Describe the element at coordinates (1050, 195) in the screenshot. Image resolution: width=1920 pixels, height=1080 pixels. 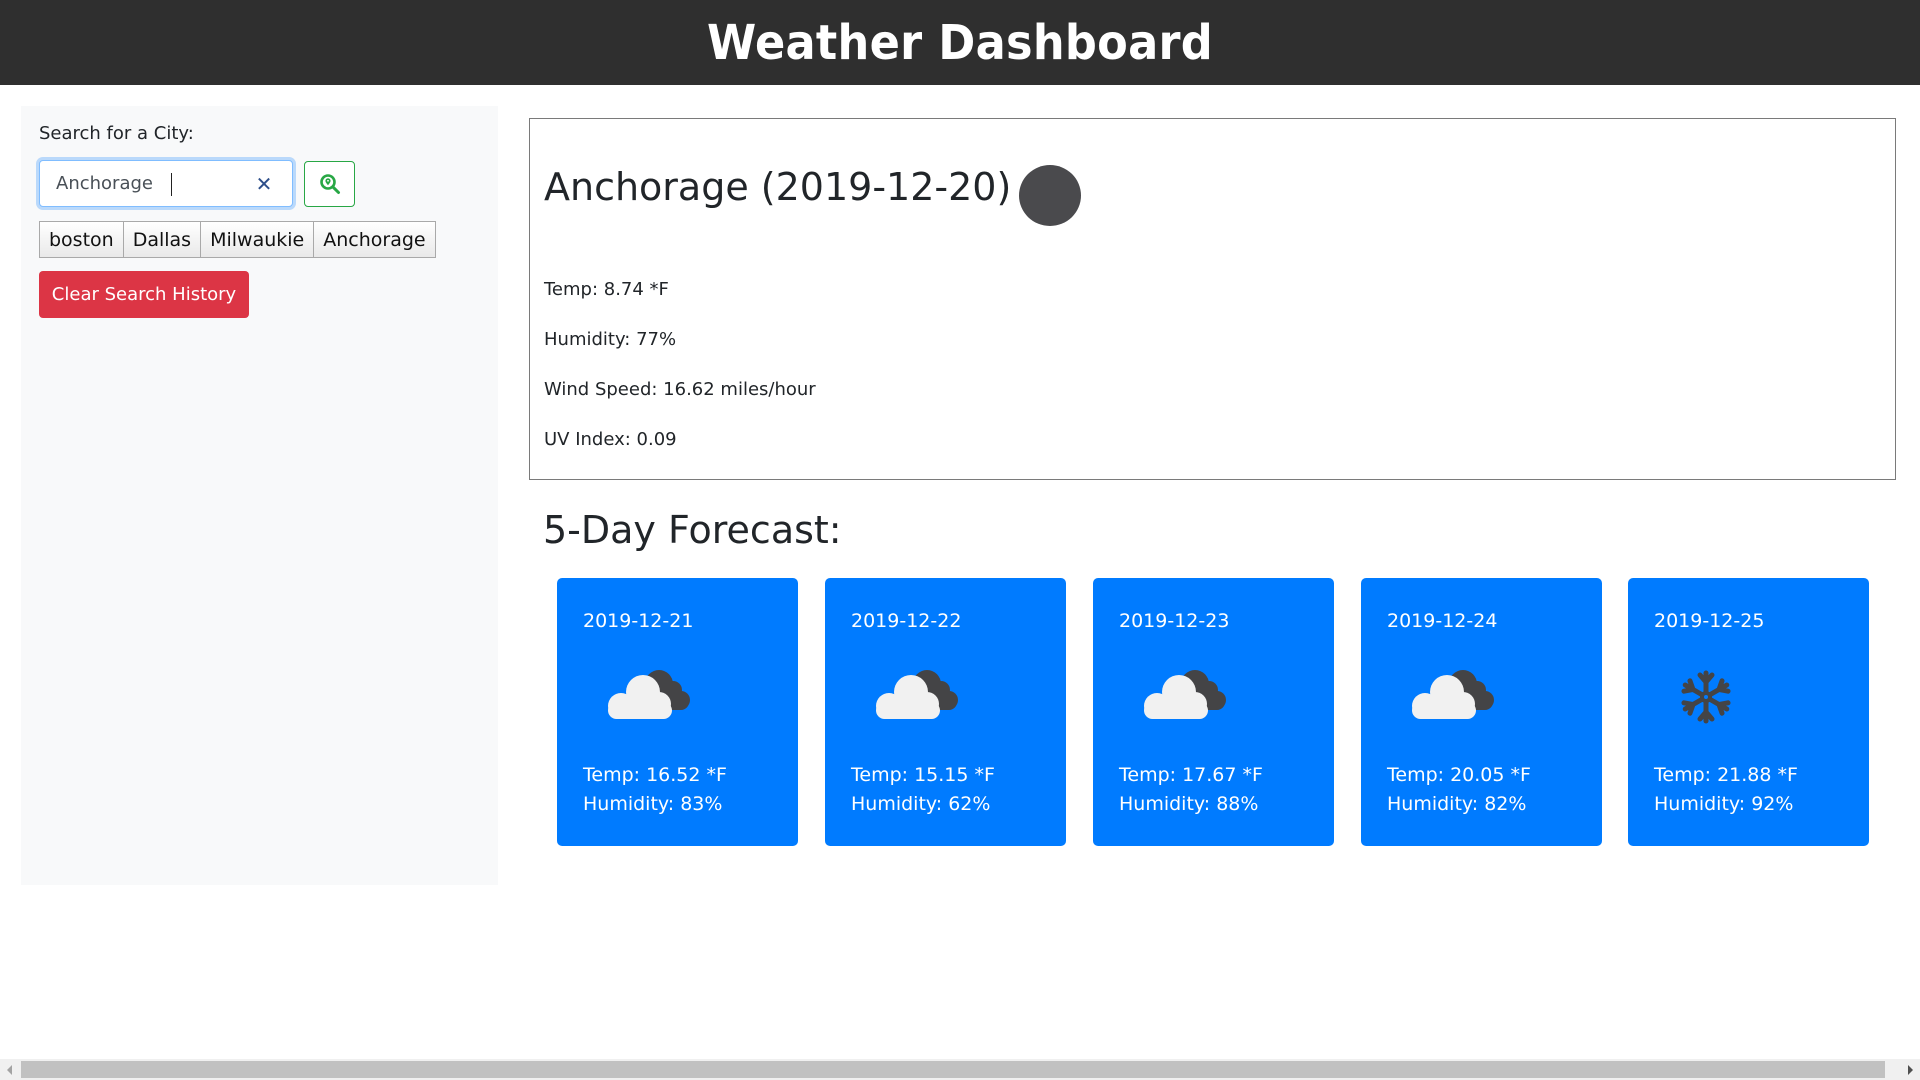
I see `weather-icon-placeholder` at that location.